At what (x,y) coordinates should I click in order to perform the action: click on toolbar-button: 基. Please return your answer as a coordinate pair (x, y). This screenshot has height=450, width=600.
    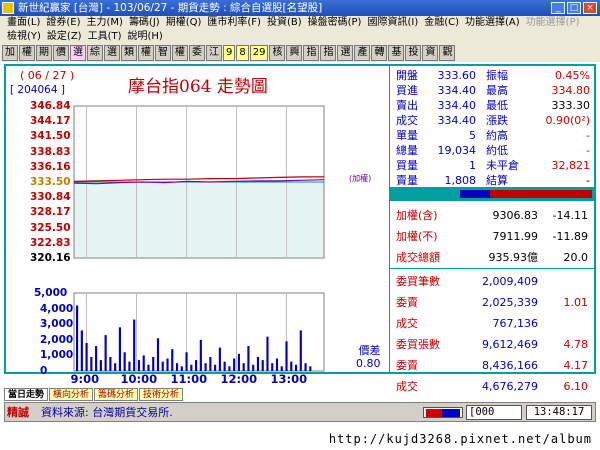
    Looking at the image, I should click on (396, 53).